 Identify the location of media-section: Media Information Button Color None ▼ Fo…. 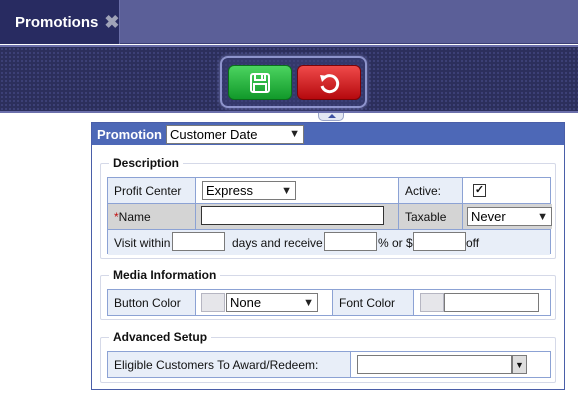
(328, 294).